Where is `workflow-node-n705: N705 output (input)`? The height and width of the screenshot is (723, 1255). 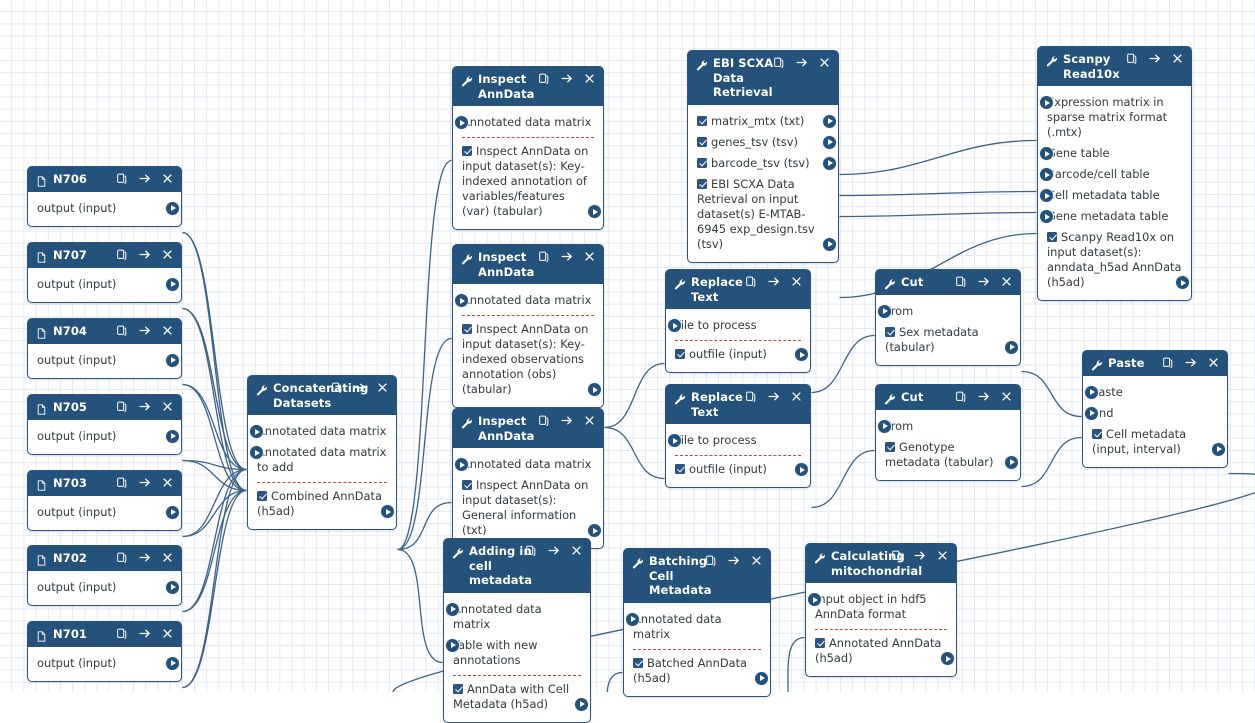 workflow-node-n705: N705 output (input) is located at coordinates (104, 424).